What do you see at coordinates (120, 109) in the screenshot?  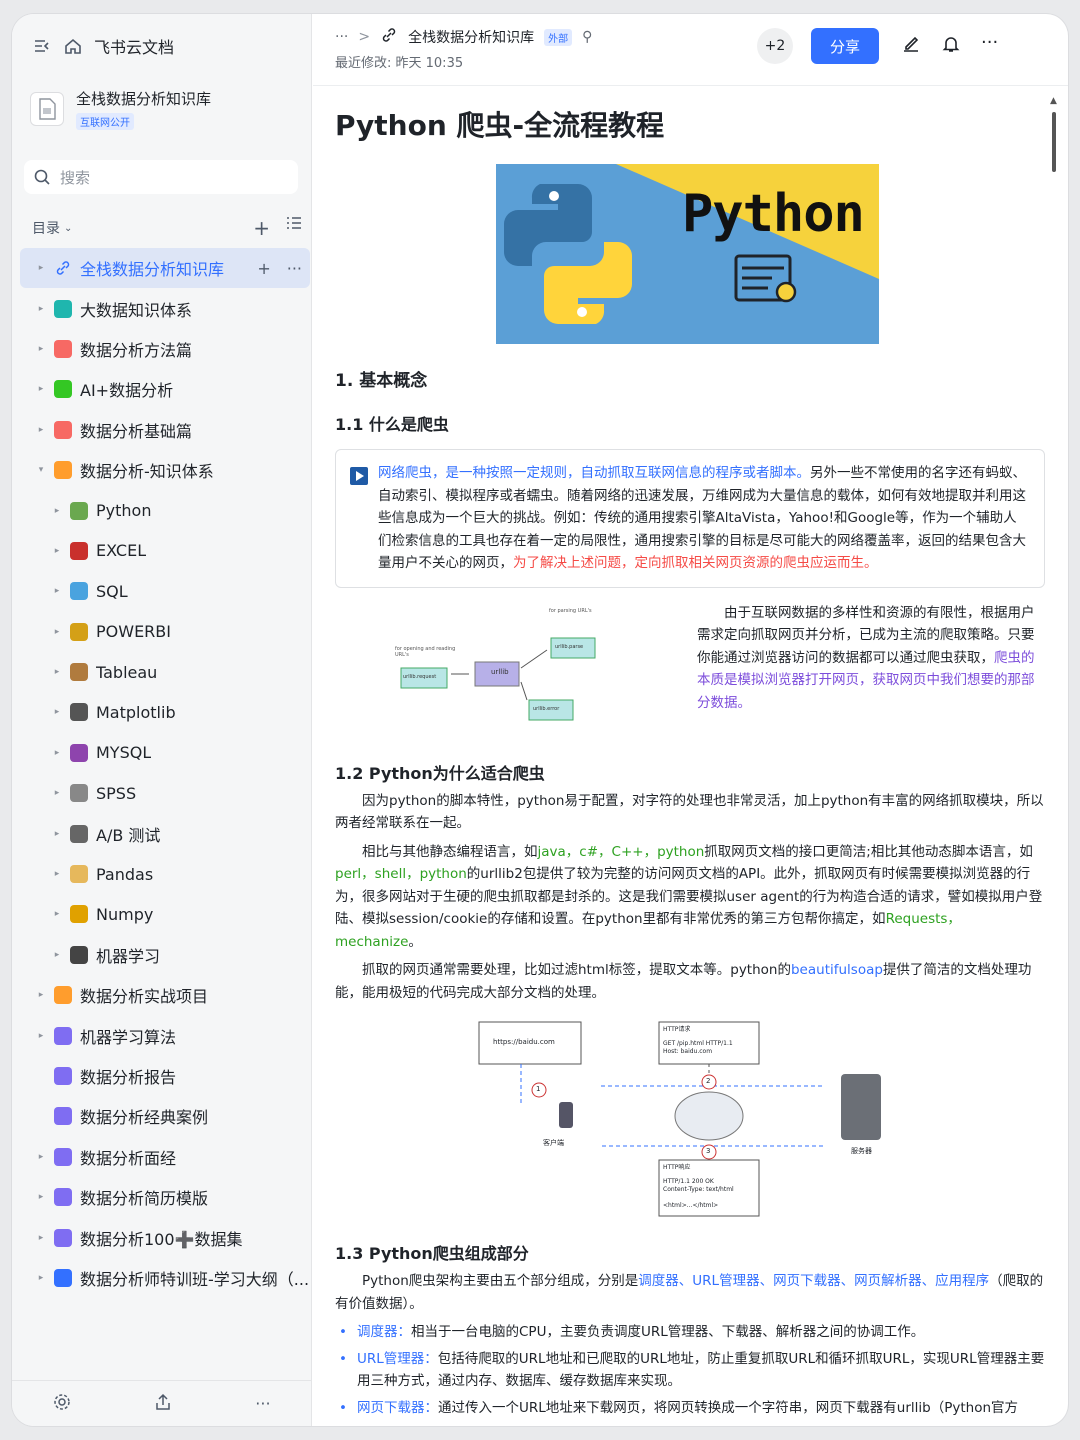 I see `knowledge-base-header: 全栈数据分析知识库 互联网公开` at bounding box center [120, 109].